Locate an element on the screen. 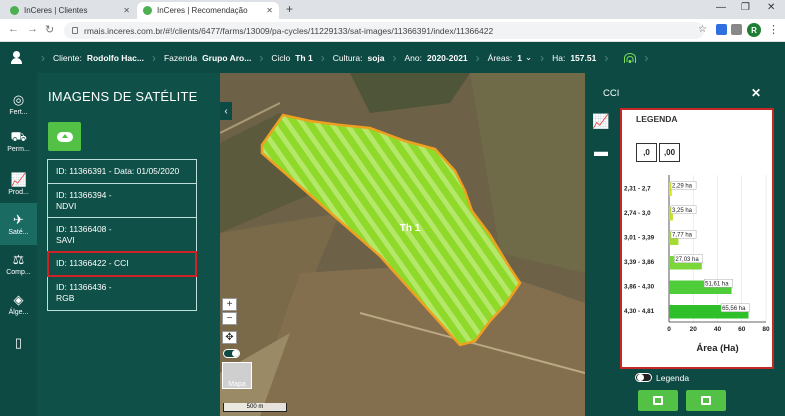 This screenshot has height=416, width=785. image-list-item-selected: ID: 11366422 - CCI is located at coordinates (122, 264).